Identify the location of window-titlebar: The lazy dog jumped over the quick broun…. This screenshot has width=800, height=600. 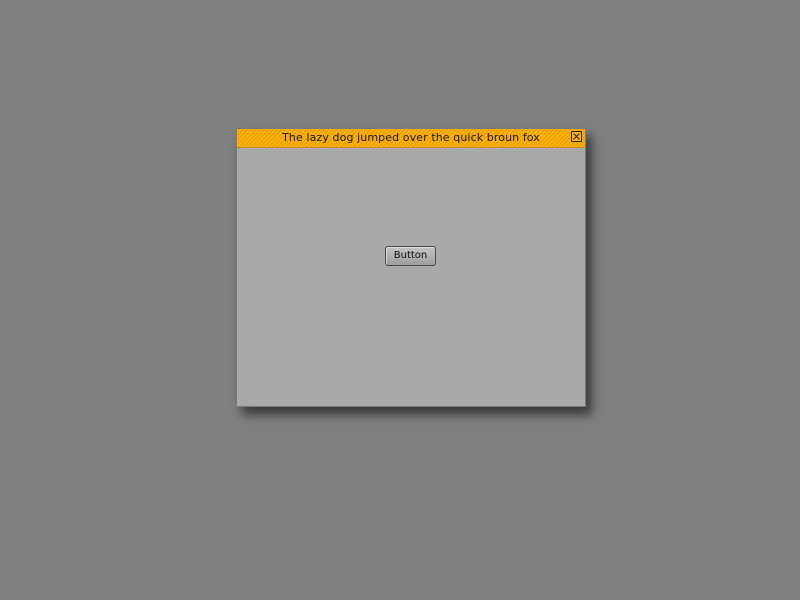
(411, 138).